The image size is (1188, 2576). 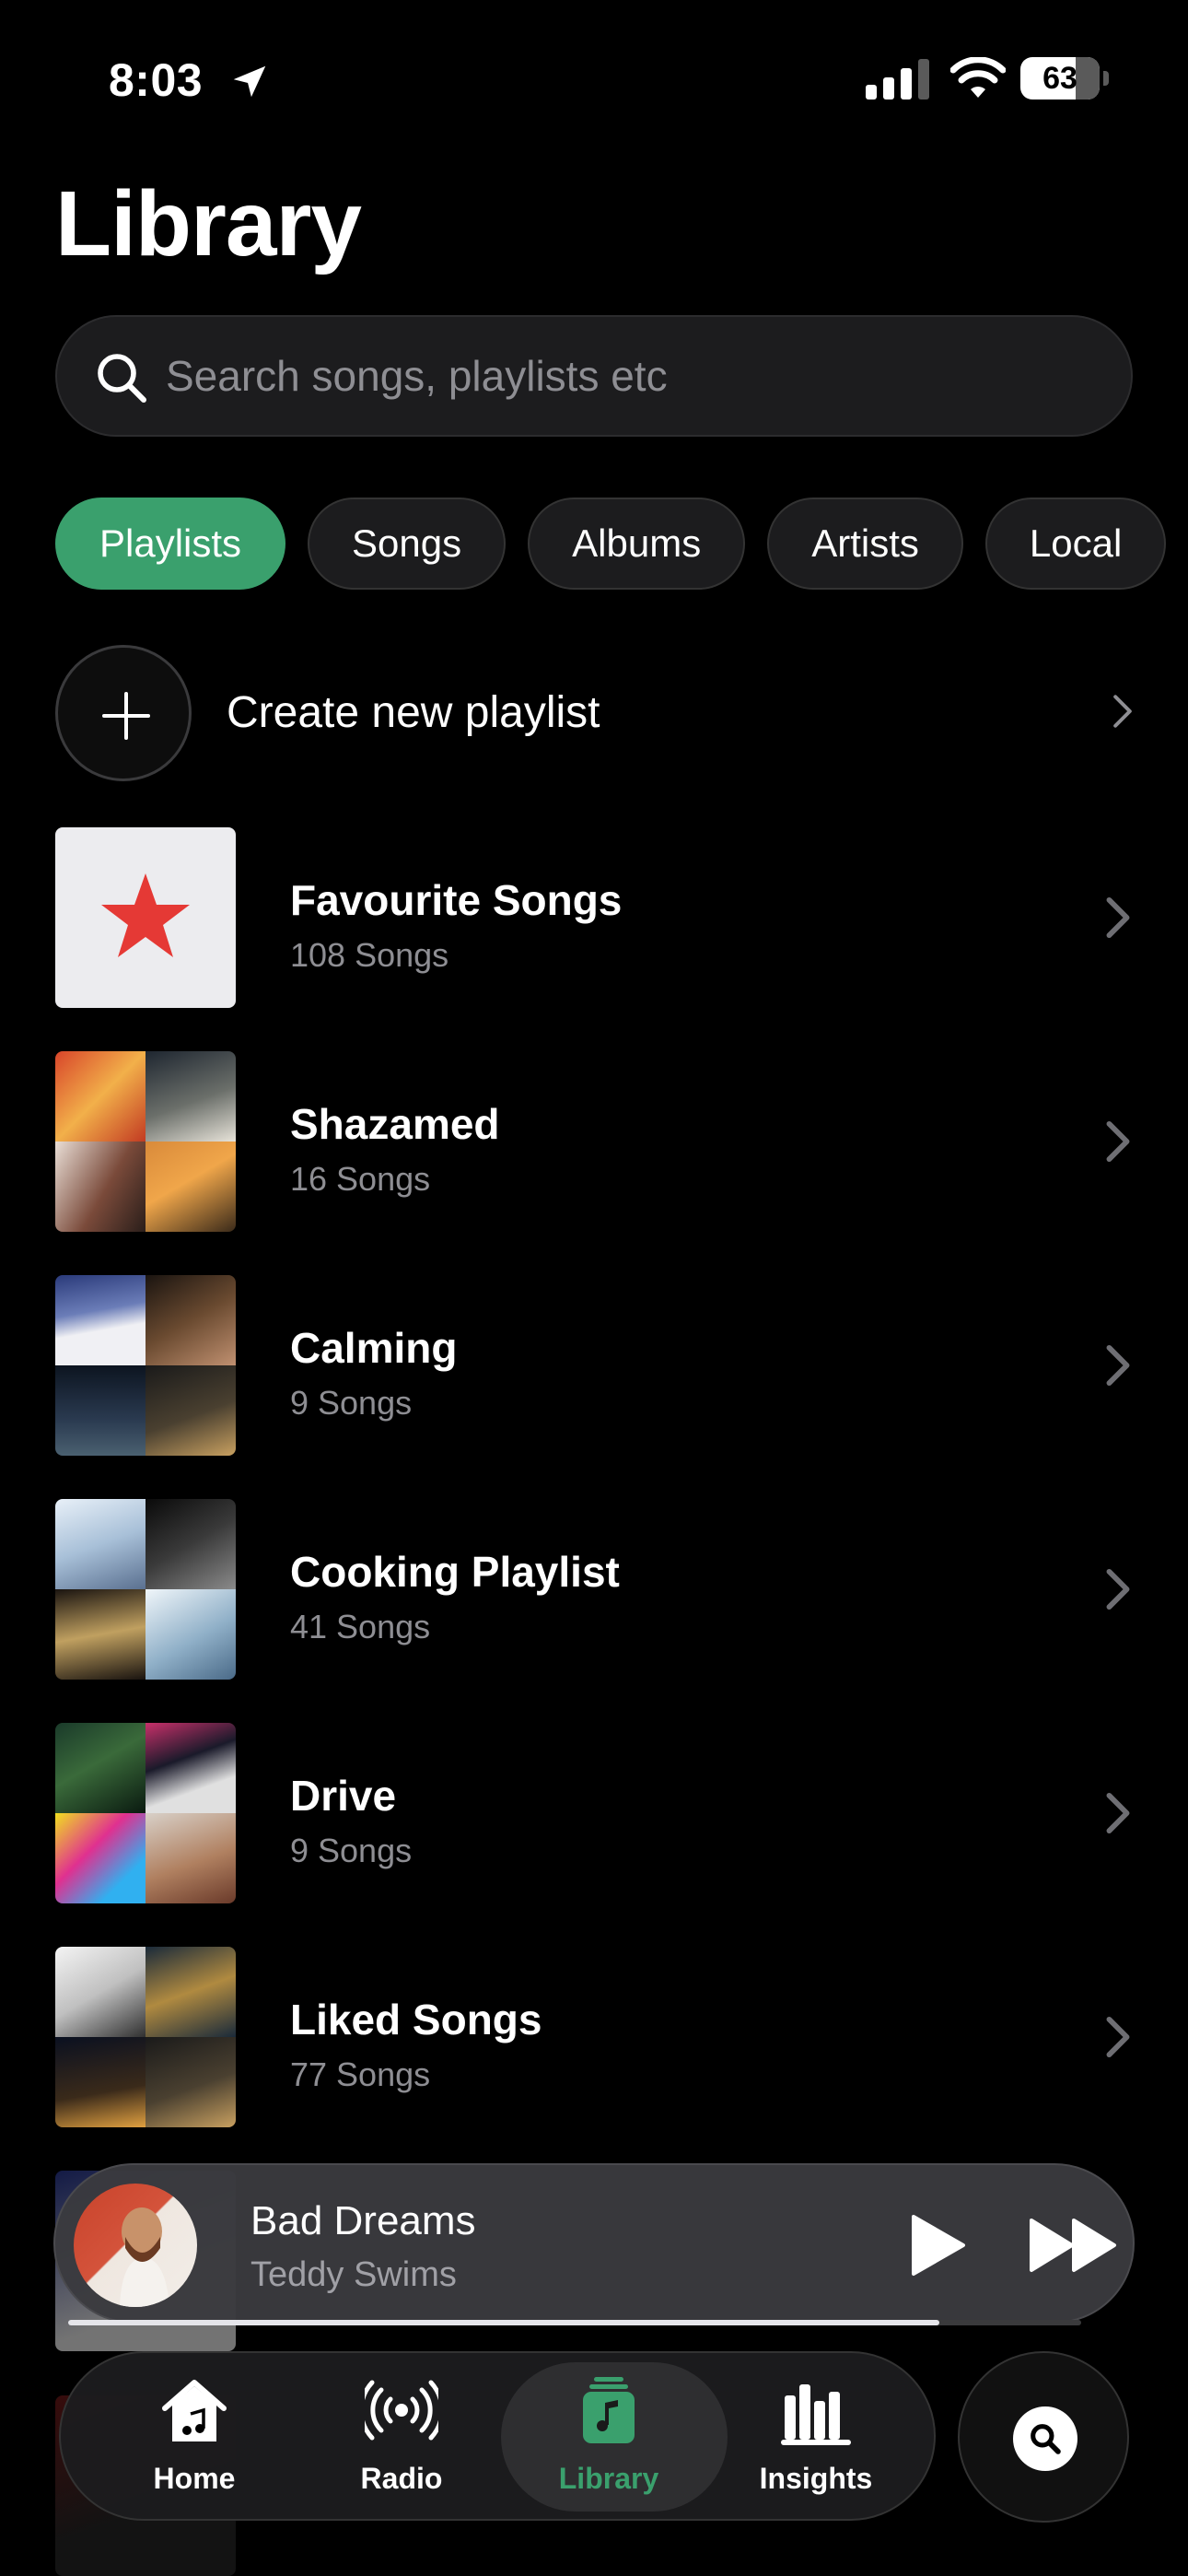 What do you see at coordinates (456, 900) in the screenshot?
I see `playlist-name: Favourite Songs` at bounding box center [456, 900].